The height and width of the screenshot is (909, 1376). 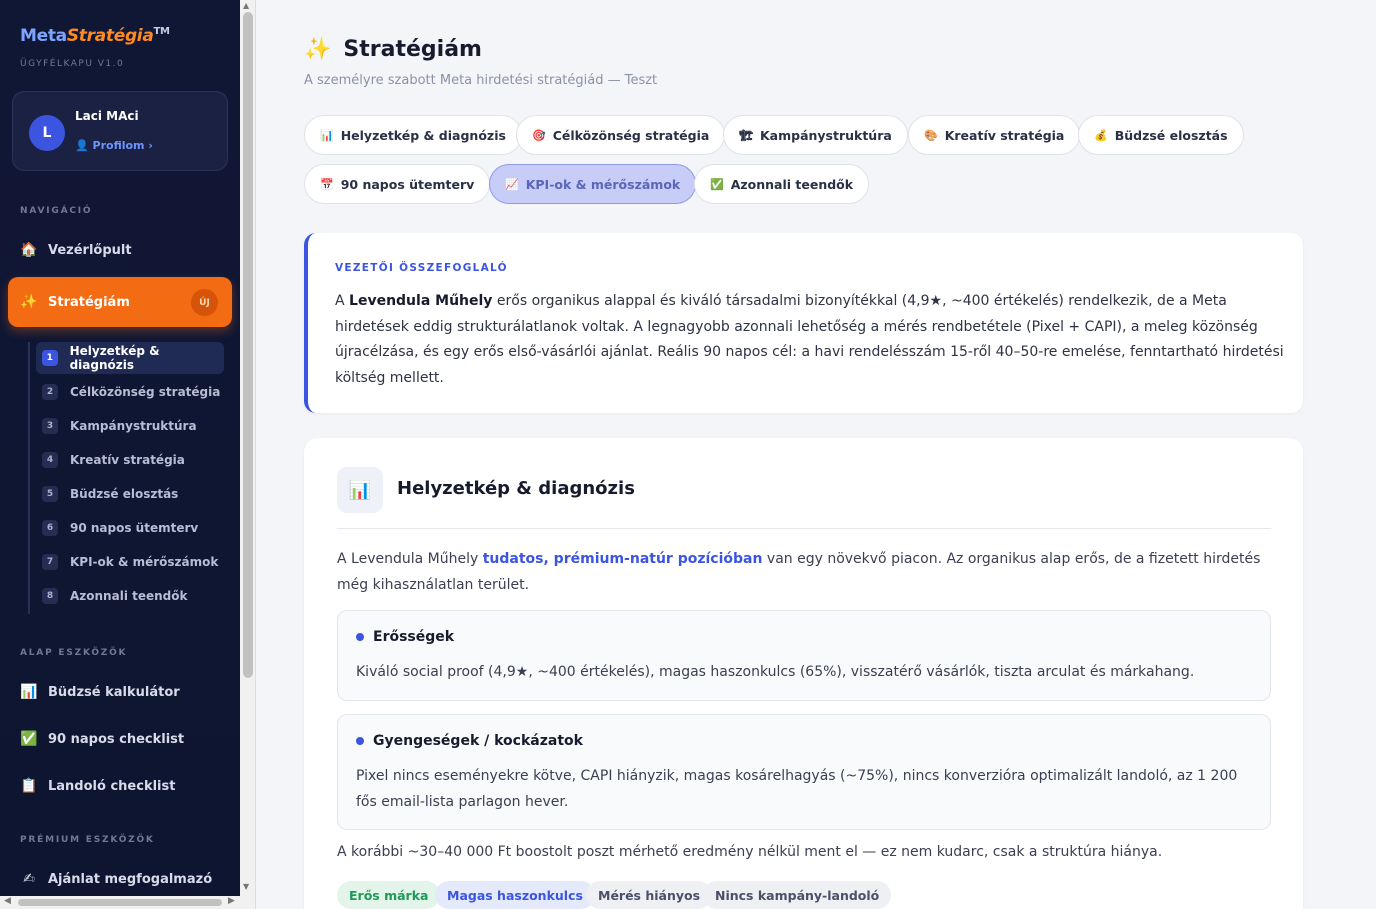 I want to click on user-icon: 👤, so click(x=84, y=145).